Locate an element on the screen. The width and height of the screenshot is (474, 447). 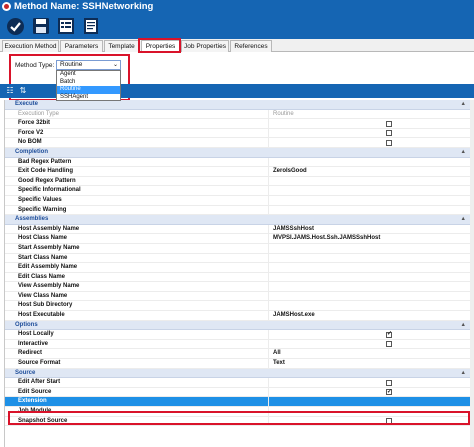
property-row-force-32bit: Force 32bit is located at coordinates (237, 124).